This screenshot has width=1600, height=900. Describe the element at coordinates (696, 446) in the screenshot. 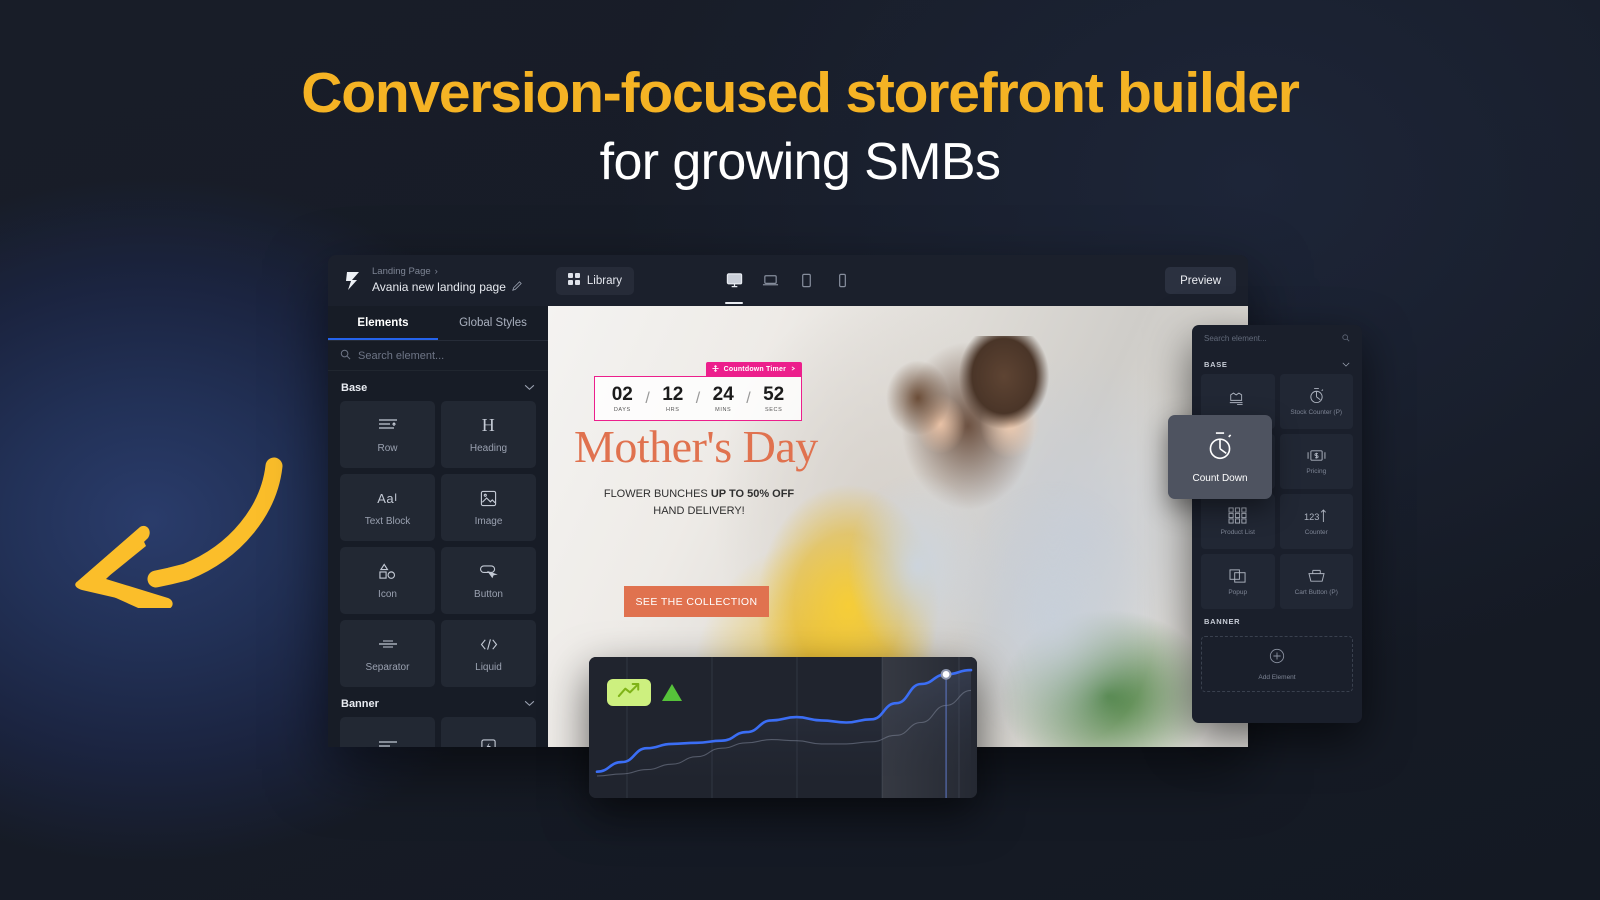

I see `hero-title: Mother's Day` at that location.